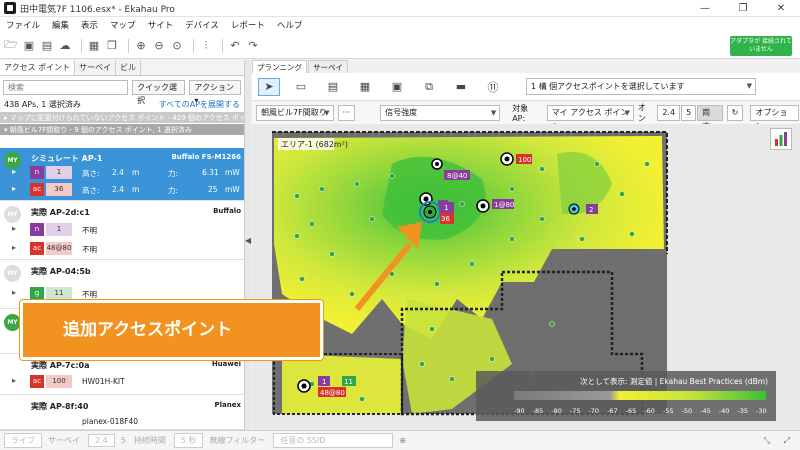 The width and height of the screenshot is (800, 450). What do you see at coordinates (23, 25) in the screenshot?
I see `menu-file: ファイル` at bounding box center [23, 25].